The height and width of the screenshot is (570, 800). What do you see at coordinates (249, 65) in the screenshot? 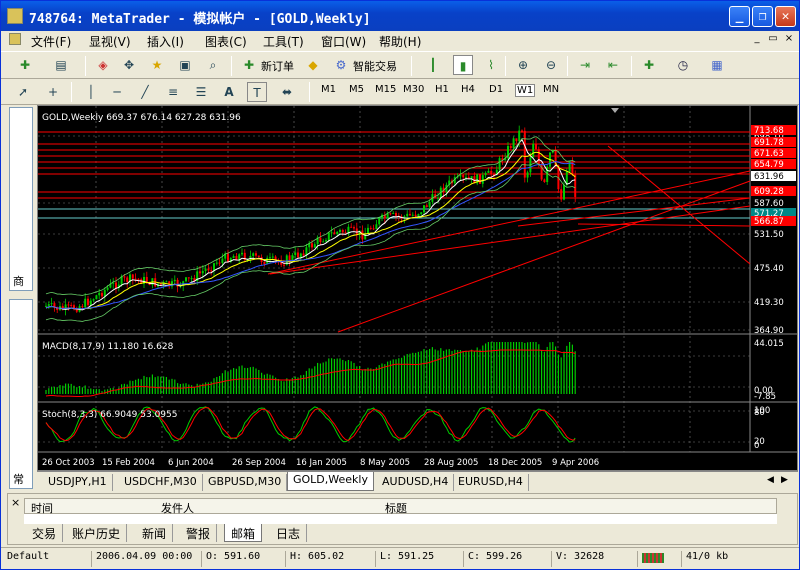
I see `new-order-icon: ✚` at bounding box center [249, 65].